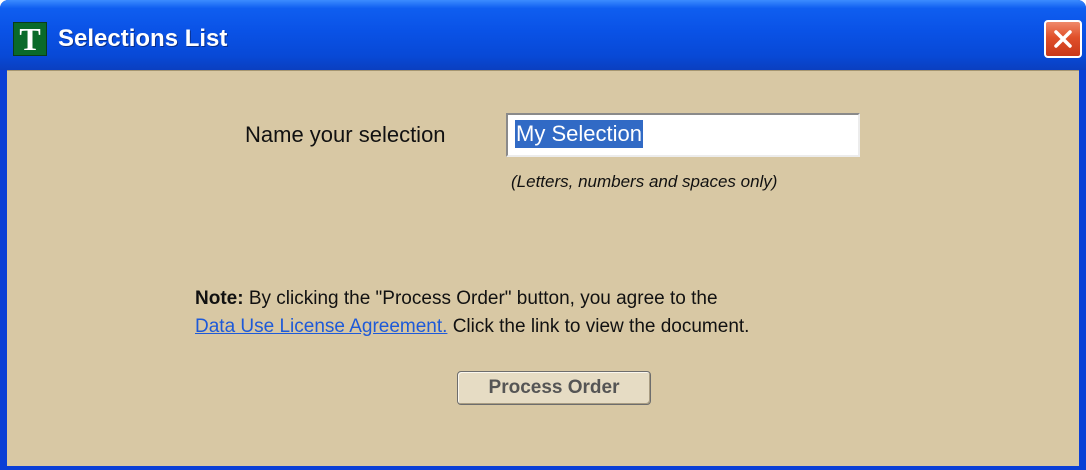 This screenshot has height=470, width=1086. I want to click on process-order-button: Process Order, so click(554, 388).